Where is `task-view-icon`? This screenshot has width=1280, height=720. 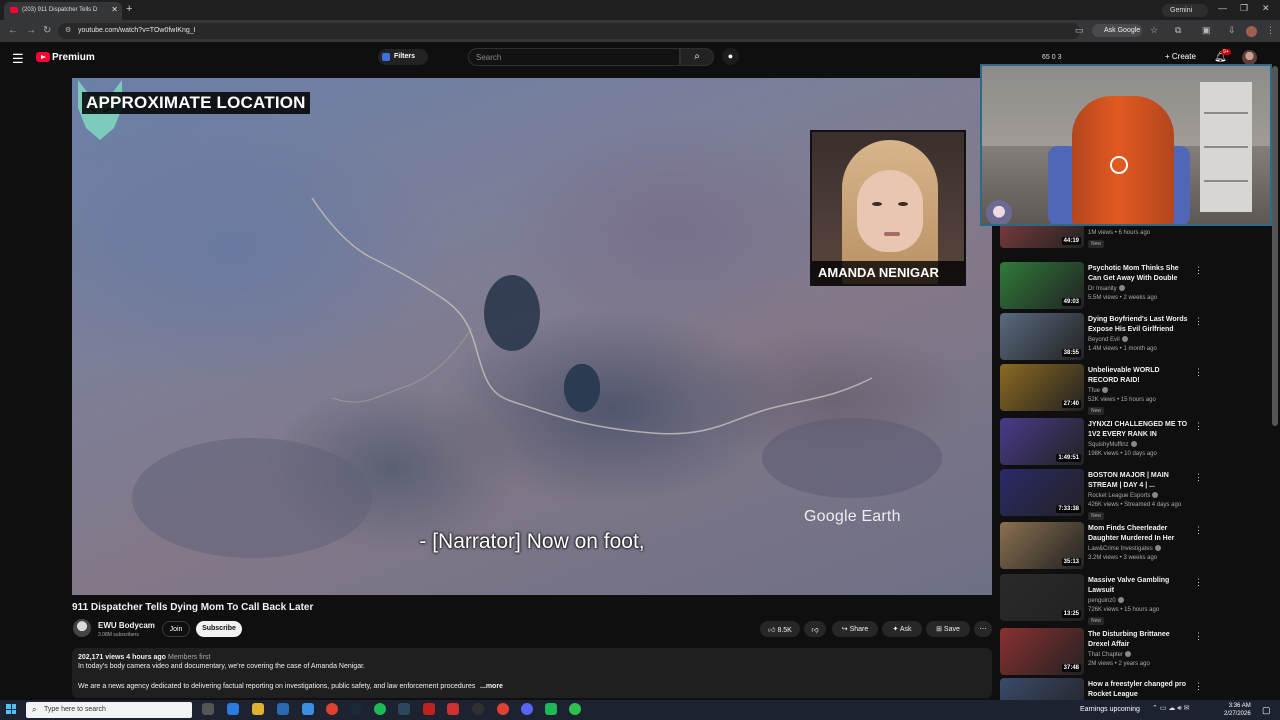
task-view-icon is located at coordinates (208, 709).